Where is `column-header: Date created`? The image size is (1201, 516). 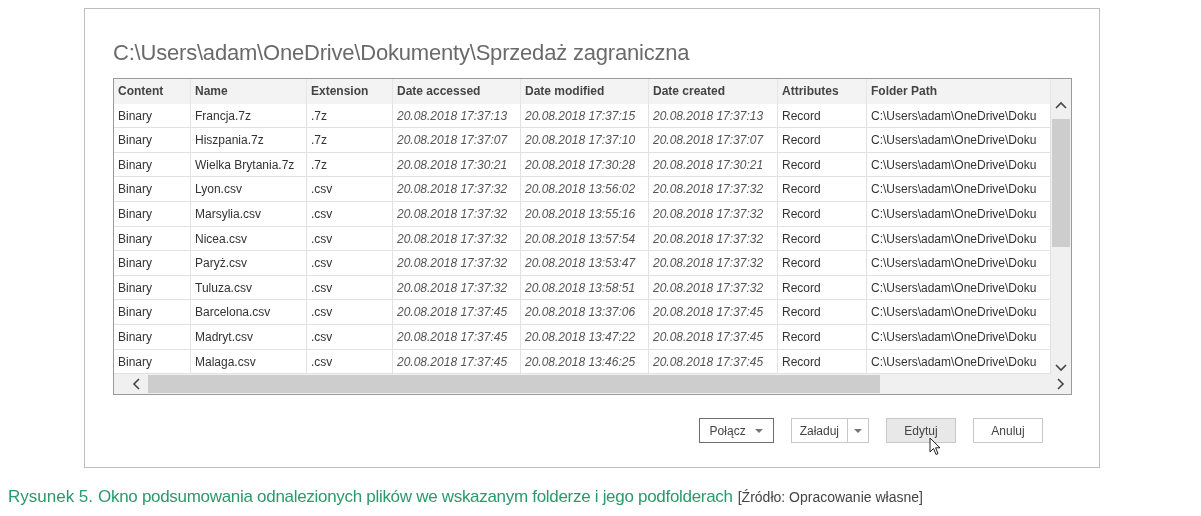 column-header: Date created is located at coordinates (713, 91).